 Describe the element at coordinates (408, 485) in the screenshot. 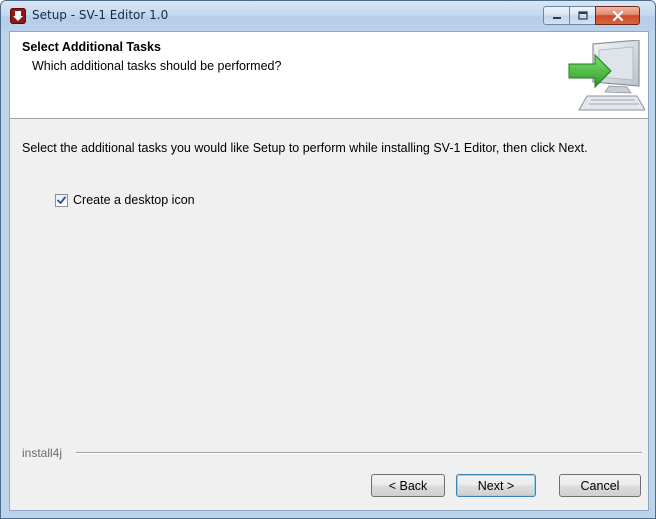

I see `back-button: < Back` at that location.